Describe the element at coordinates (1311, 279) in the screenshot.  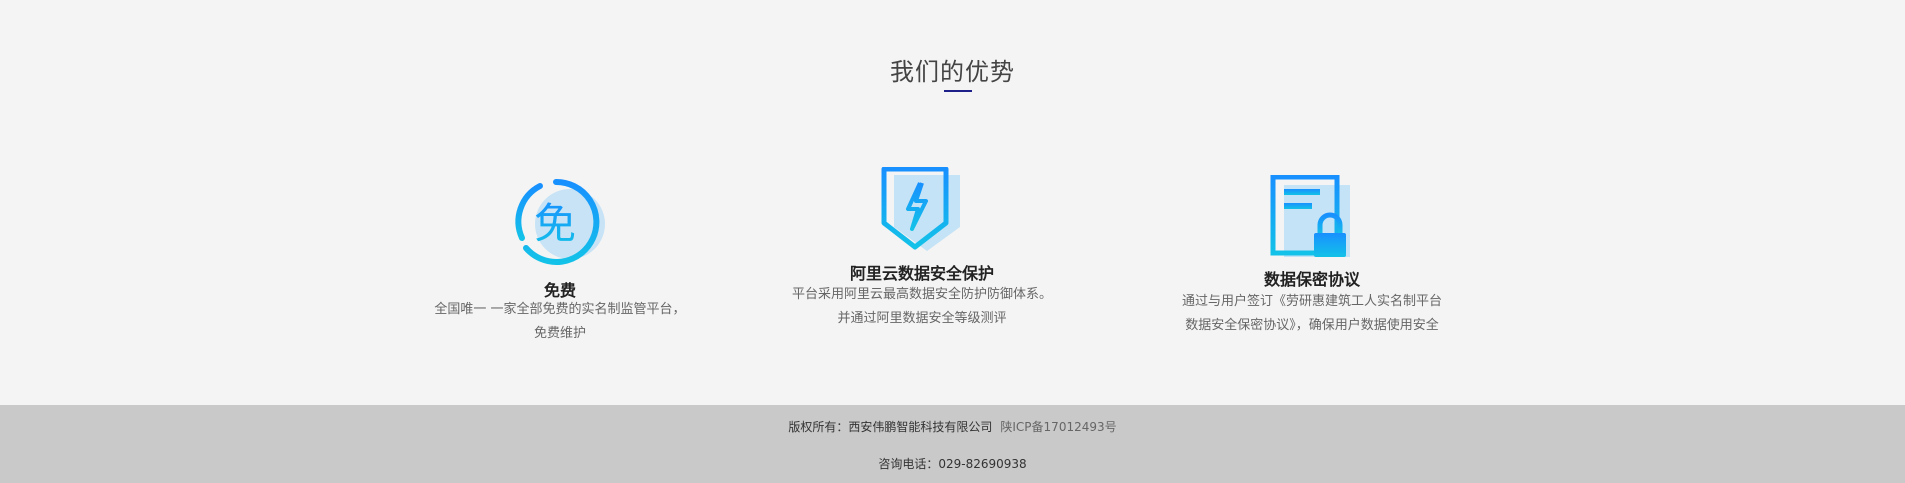
I see `feature-title: 数据保密协议` at that location.